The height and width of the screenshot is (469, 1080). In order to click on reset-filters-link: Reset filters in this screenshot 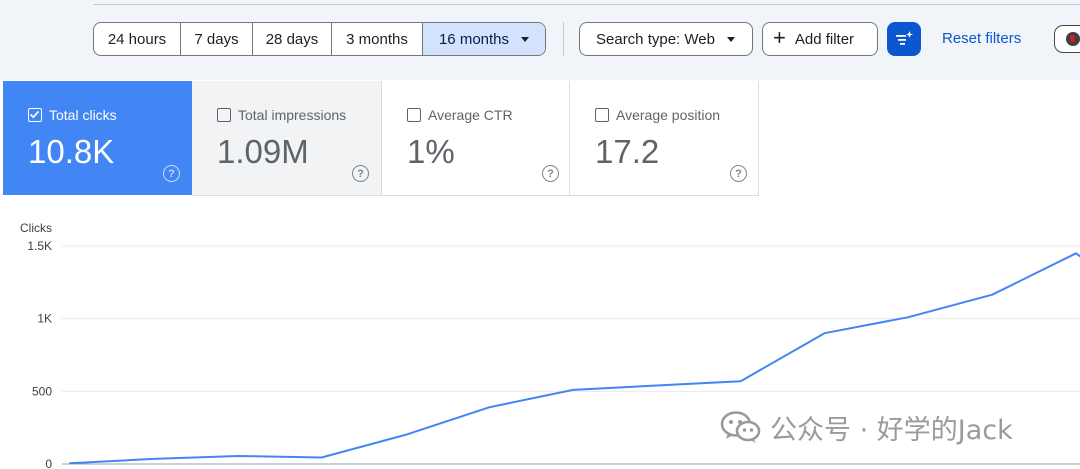, I will do `click(981, 38)`.